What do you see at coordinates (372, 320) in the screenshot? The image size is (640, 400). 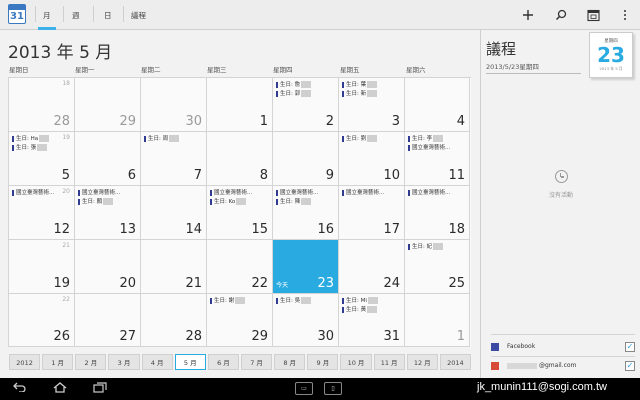 I see `day-cell: 31 生日: Mi 生日: 黃` at bounding box center [372, 320].